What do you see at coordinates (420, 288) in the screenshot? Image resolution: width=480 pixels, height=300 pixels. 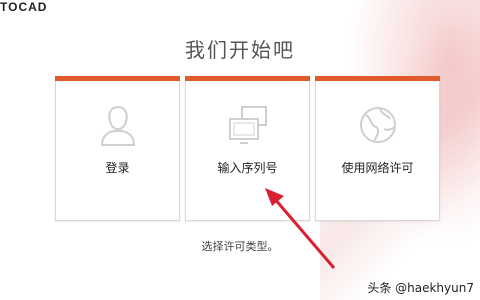 I see `watermark: 头条 @haekhyun7` at bounding box center [420, 288].